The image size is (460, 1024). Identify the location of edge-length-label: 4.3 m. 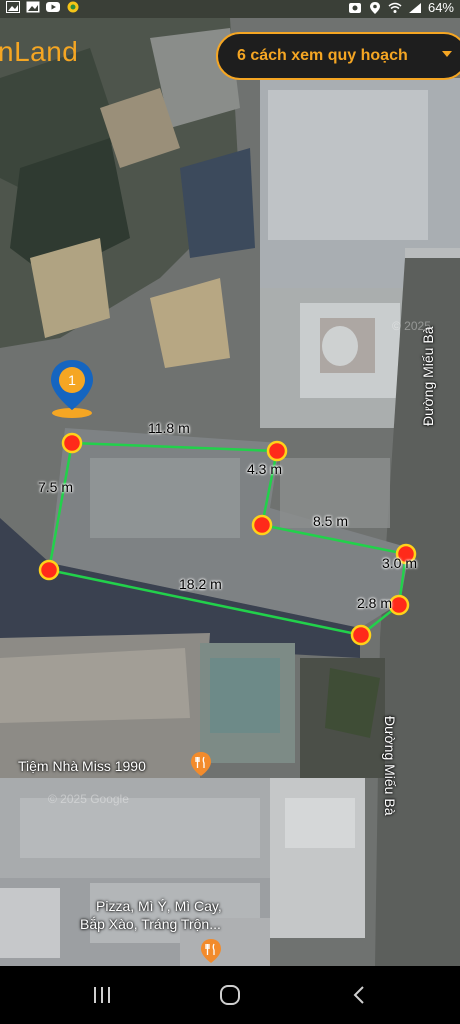
(265, 469).